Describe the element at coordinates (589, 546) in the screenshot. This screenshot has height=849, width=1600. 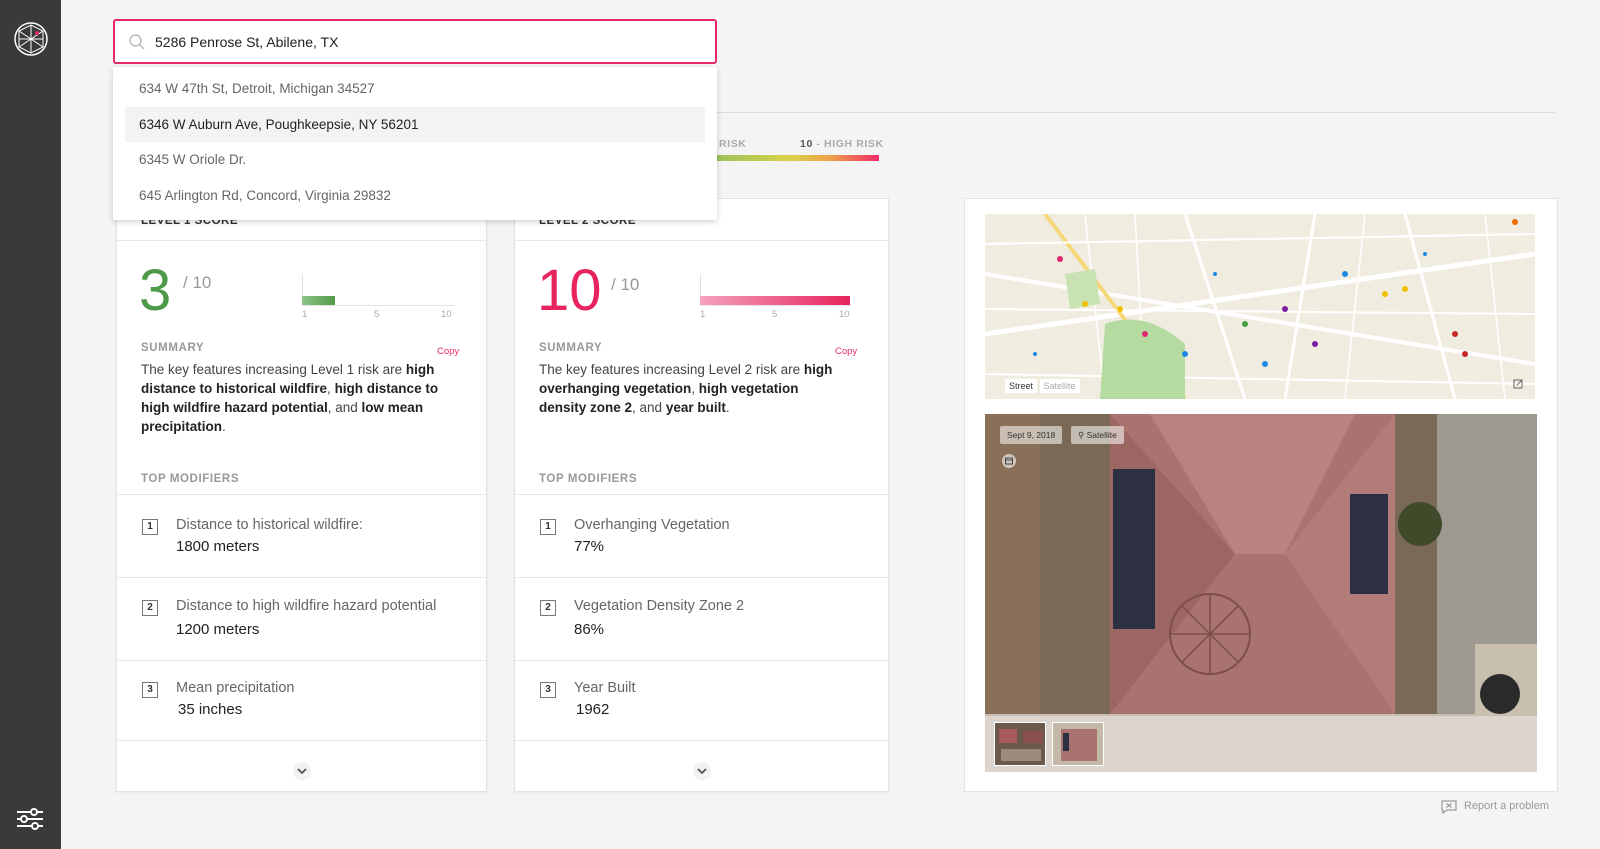
I see `modifier-value: 77%` at that location.